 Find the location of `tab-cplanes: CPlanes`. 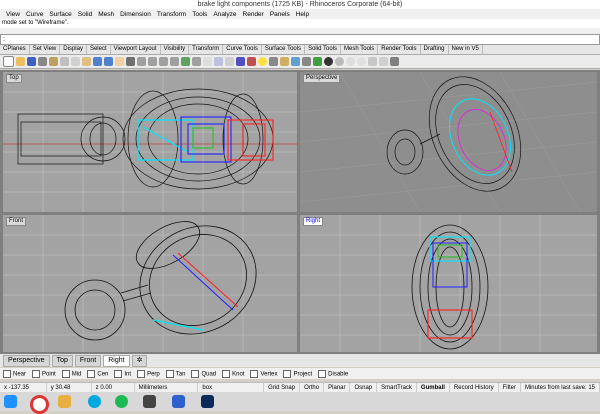

tab-cplanes: CPlanes is located at coordinates (15, 49).